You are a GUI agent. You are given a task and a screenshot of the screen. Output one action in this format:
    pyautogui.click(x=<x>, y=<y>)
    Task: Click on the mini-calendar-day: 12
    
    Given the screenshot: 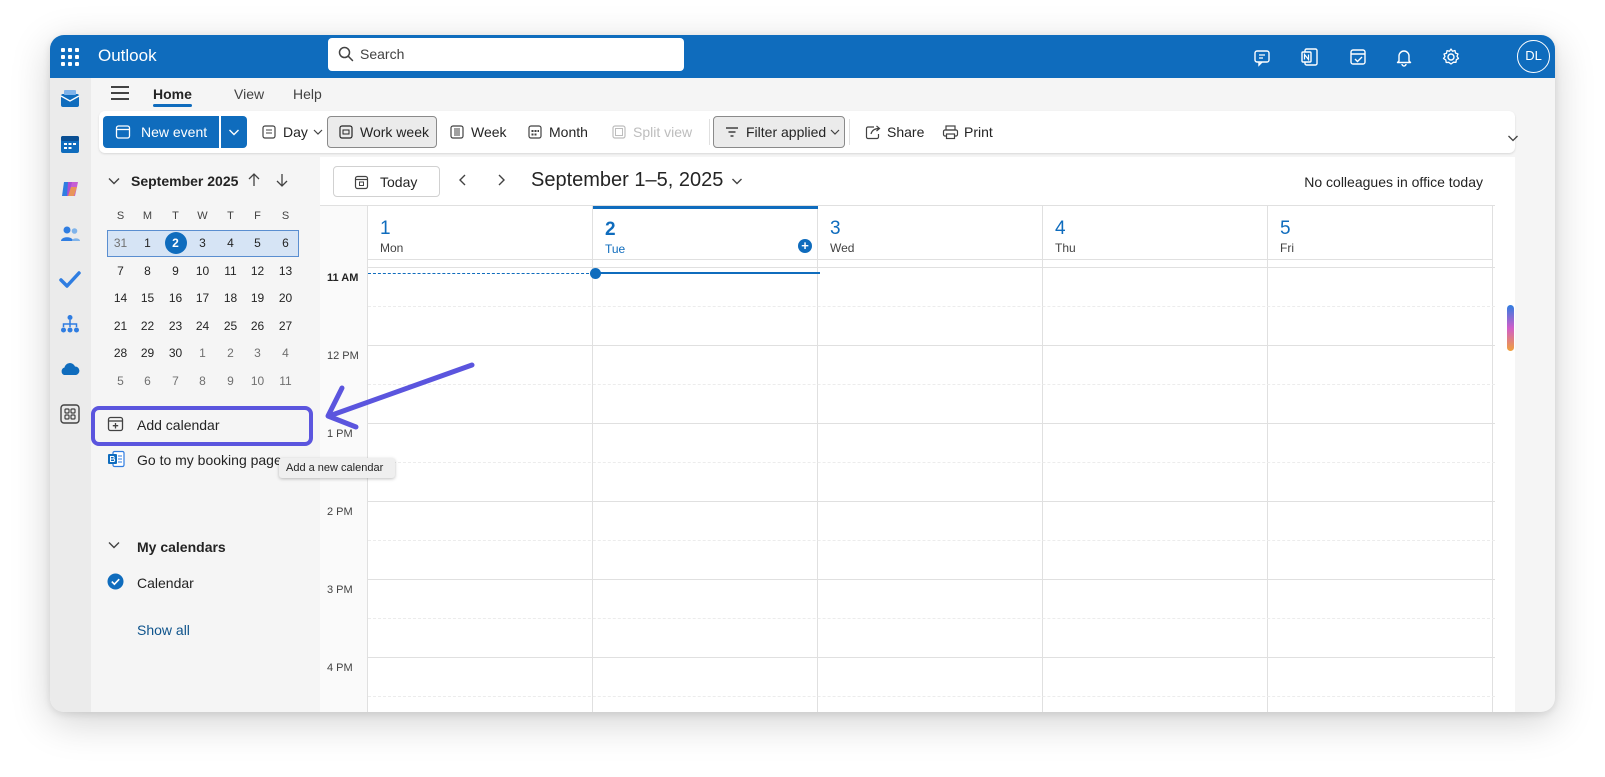 What is the action you would take?
    pyautogui.click(x=257, y=271)
    